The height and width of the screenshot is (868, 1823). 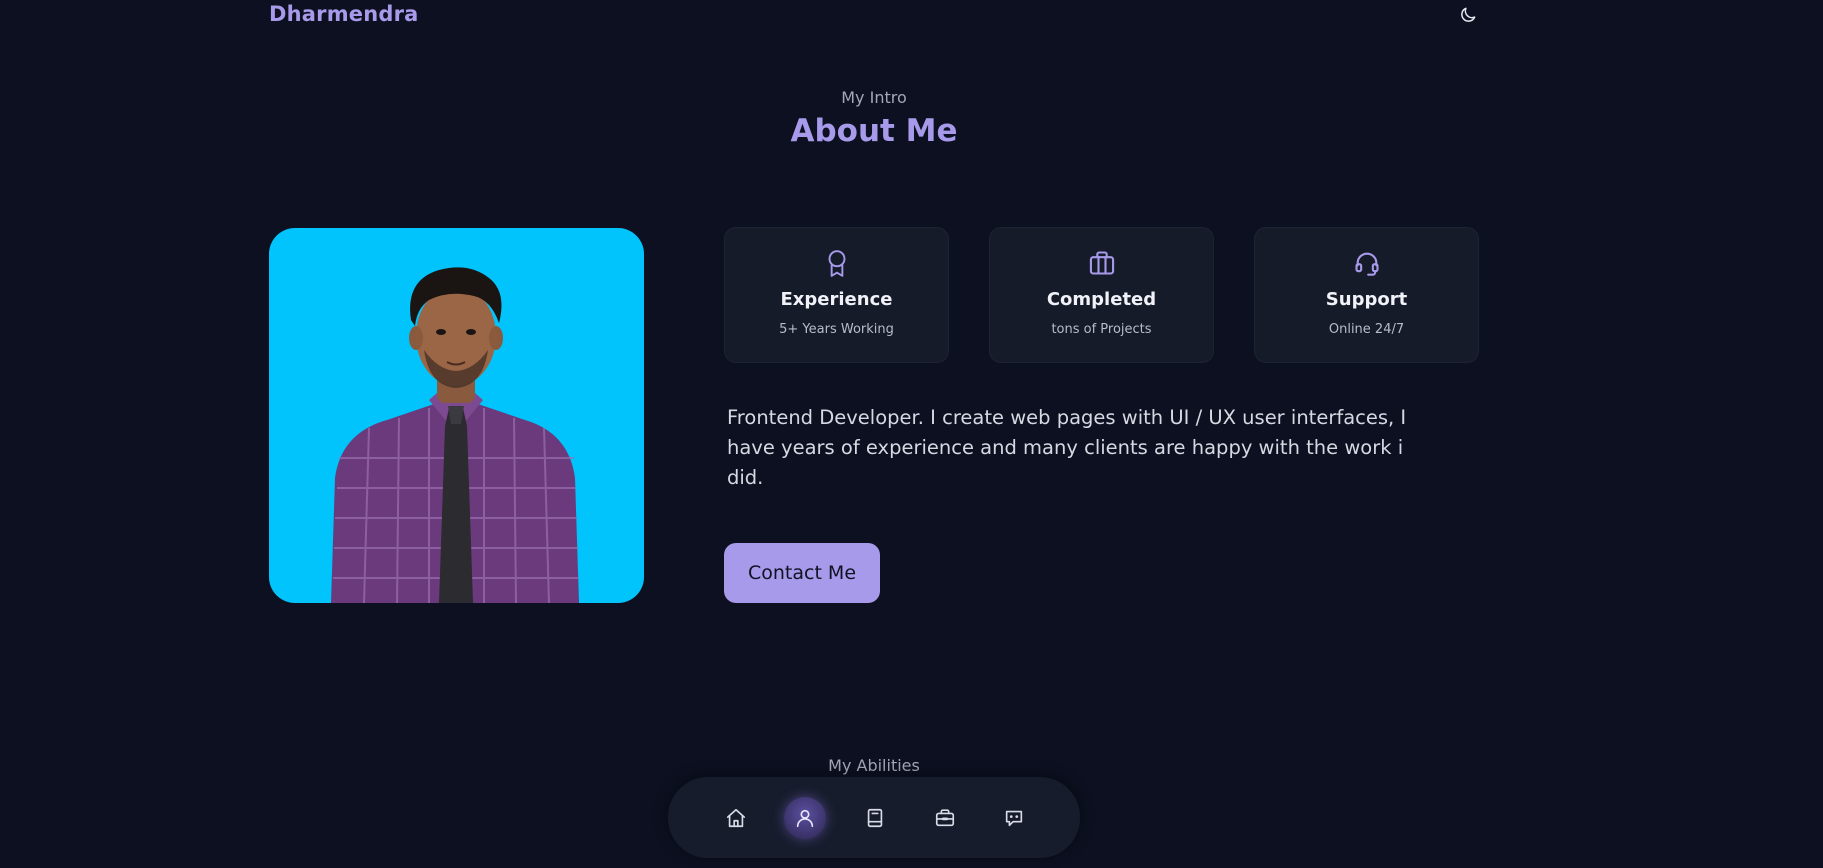 I want to click on nav-about, so click(x=805, y=818).